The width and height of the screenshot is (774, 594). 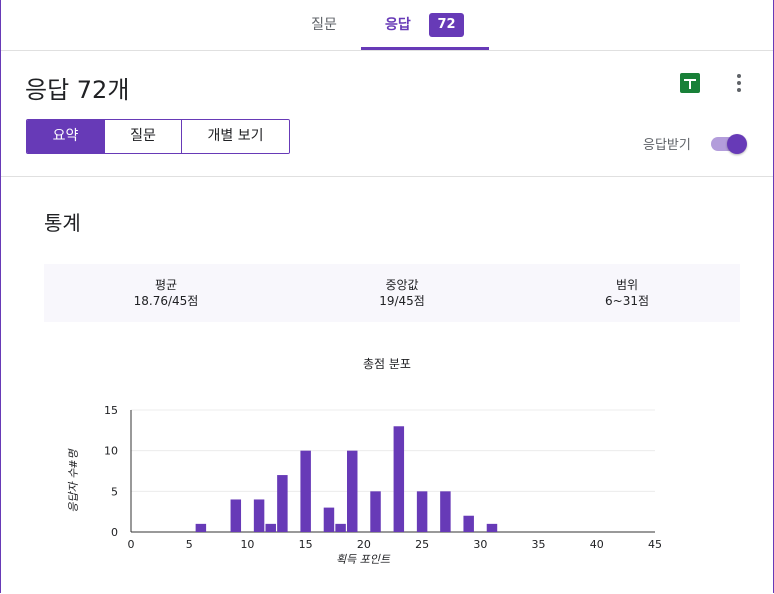 What do you see at coordinates (480, 544) in the screenshot?
I see `x-tick-label: 30` at bounding box center [480, 544].